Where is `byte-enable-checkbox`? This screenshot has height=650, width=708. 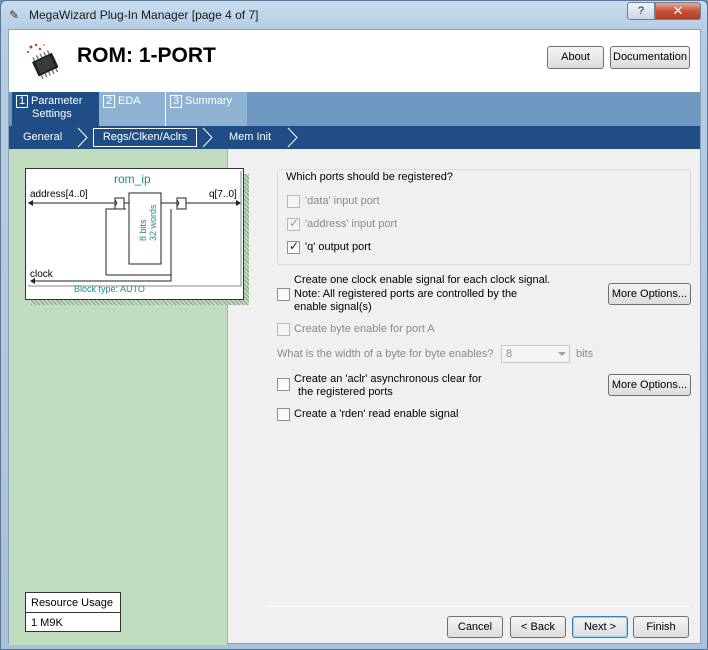 byte-enable-checkbox is located at coordinates (283, 329).